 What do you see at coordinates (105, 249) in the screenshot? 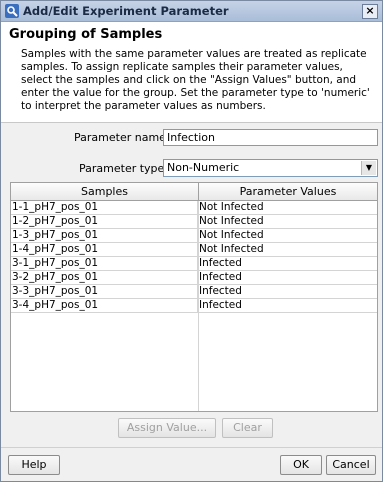
I see `sample-cell: 1-4_pH7_pos_01` at bounding box center [105, 249].